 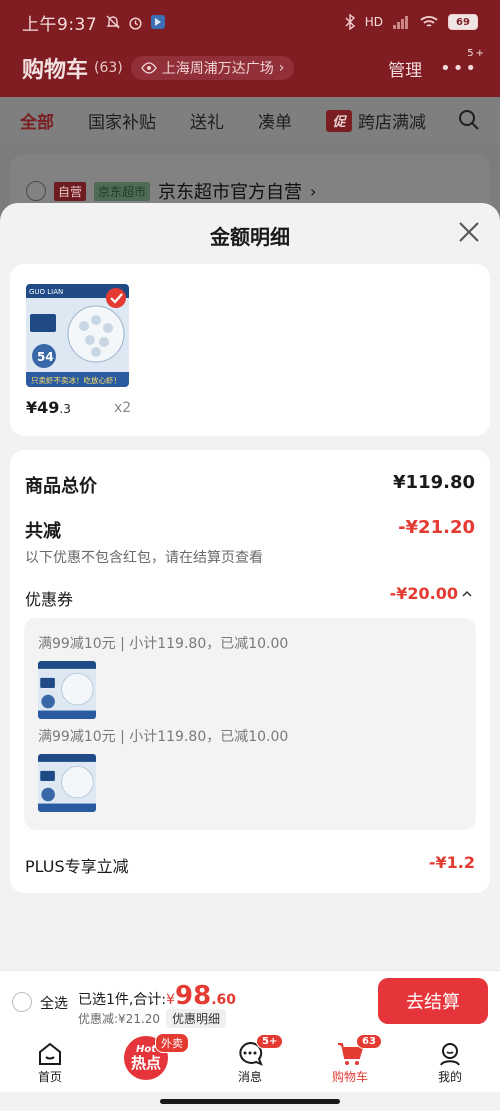 What do you see at coordinates (217, 69) in the screenshot?
I see `location-label: 上海周浦万达广场` at bounding box center [217, 69].